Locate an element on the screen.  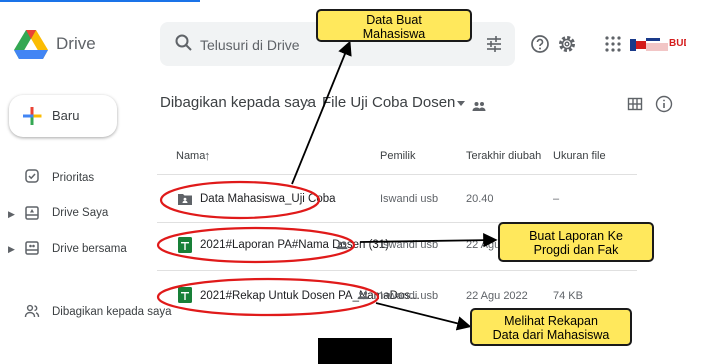
callout-line: Data dari Mahasiswa is located at coordinates (551, 335).